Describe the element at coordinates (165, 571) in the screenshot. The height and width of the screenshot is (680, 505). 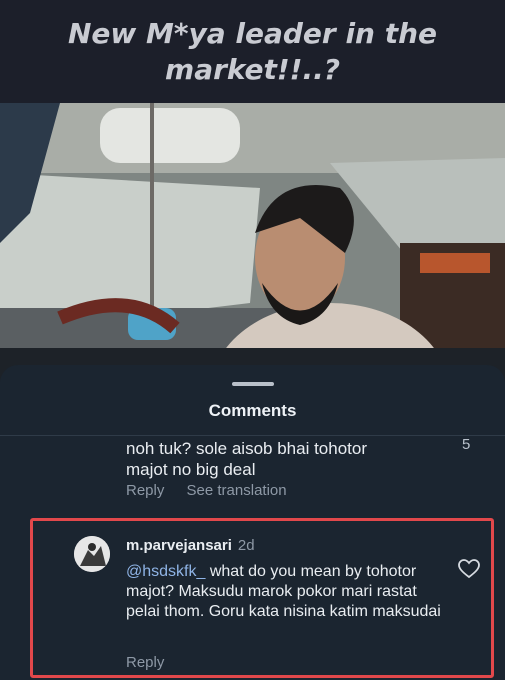
I see `mention-link: @hsdskfk_` at that location.